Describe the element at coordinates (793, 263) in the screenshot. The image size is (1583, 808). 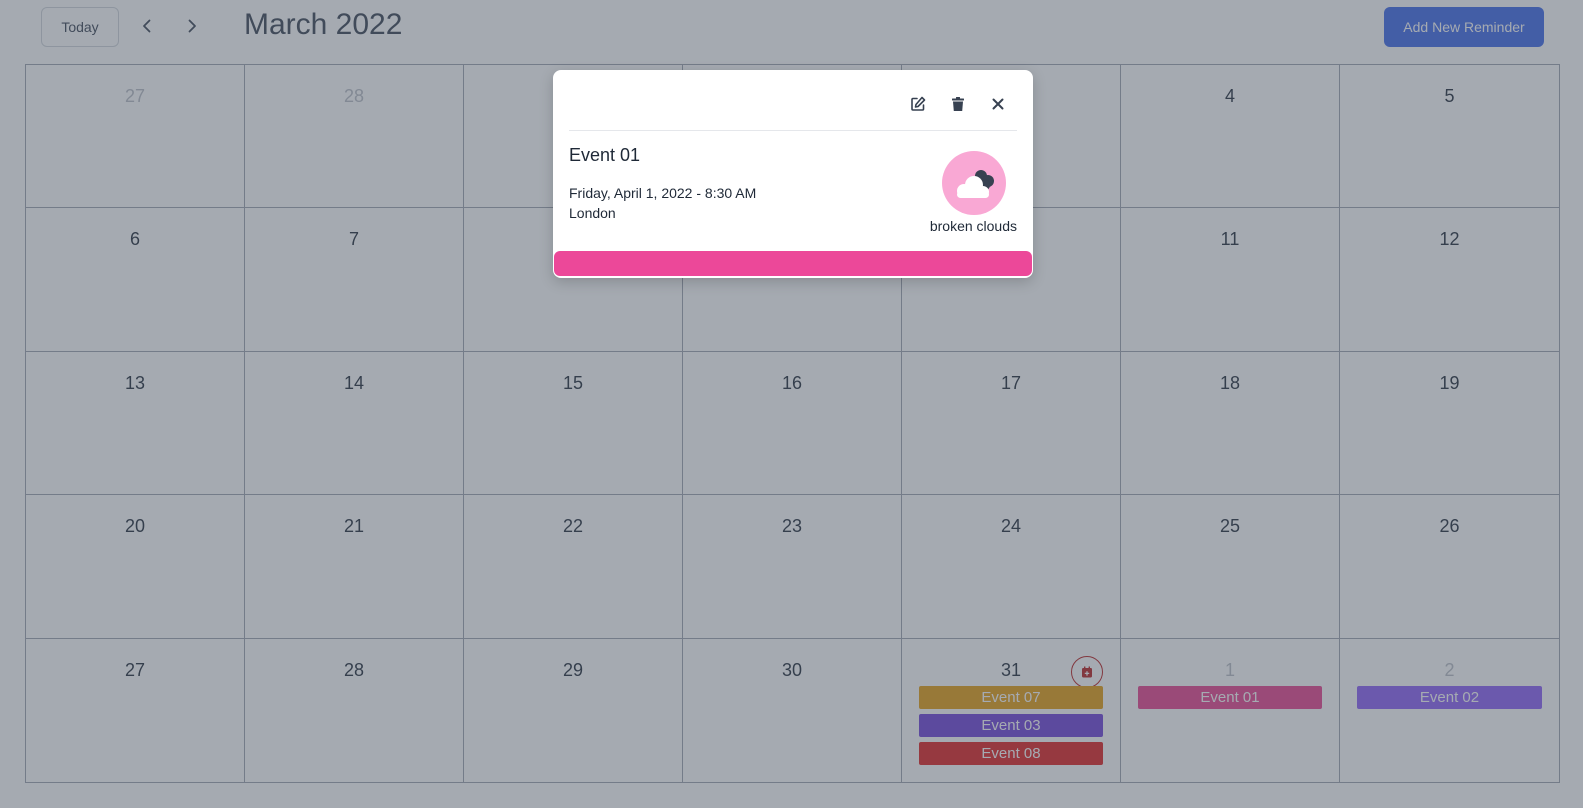
I see `event-color-bar` at that location.